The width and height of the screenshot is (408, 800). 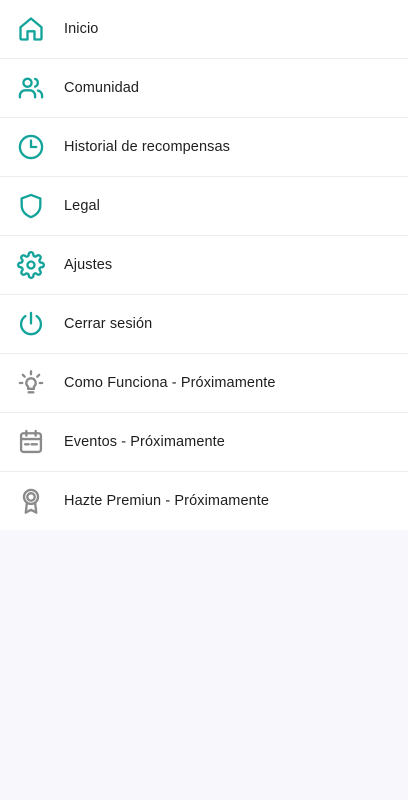 I want to click on menu-item-hazte-premiun: Hazte Premiun - Próximamente, so click(x=204, y=501).